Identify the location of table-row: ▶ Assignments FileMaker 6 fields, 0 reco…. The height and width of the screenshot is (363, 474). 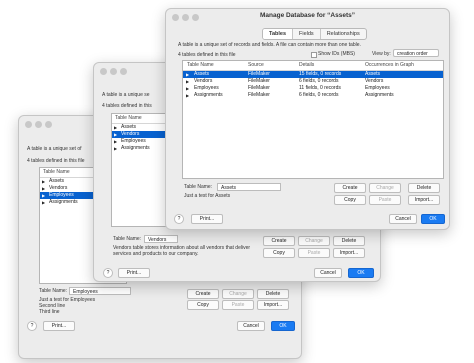
(313, 95).